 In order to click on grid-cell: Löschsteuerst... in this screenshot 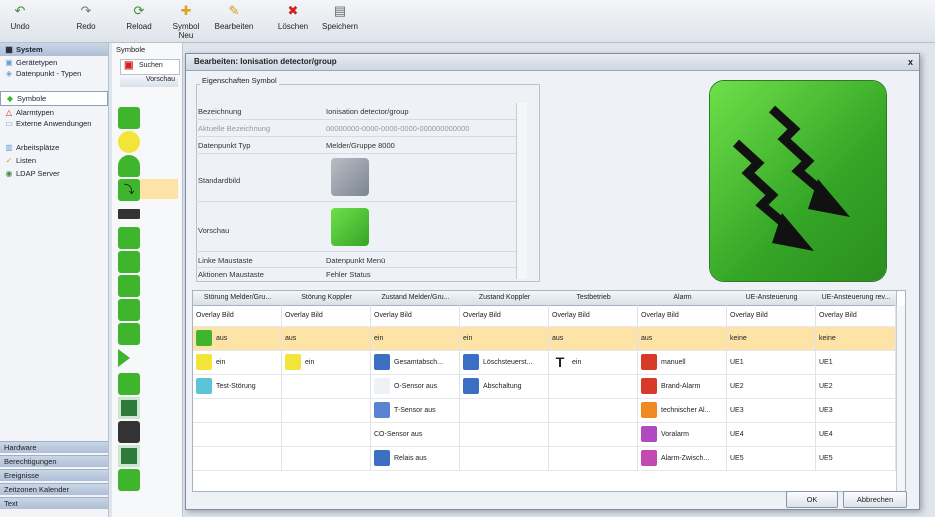, I will do `click(504, 363)`.